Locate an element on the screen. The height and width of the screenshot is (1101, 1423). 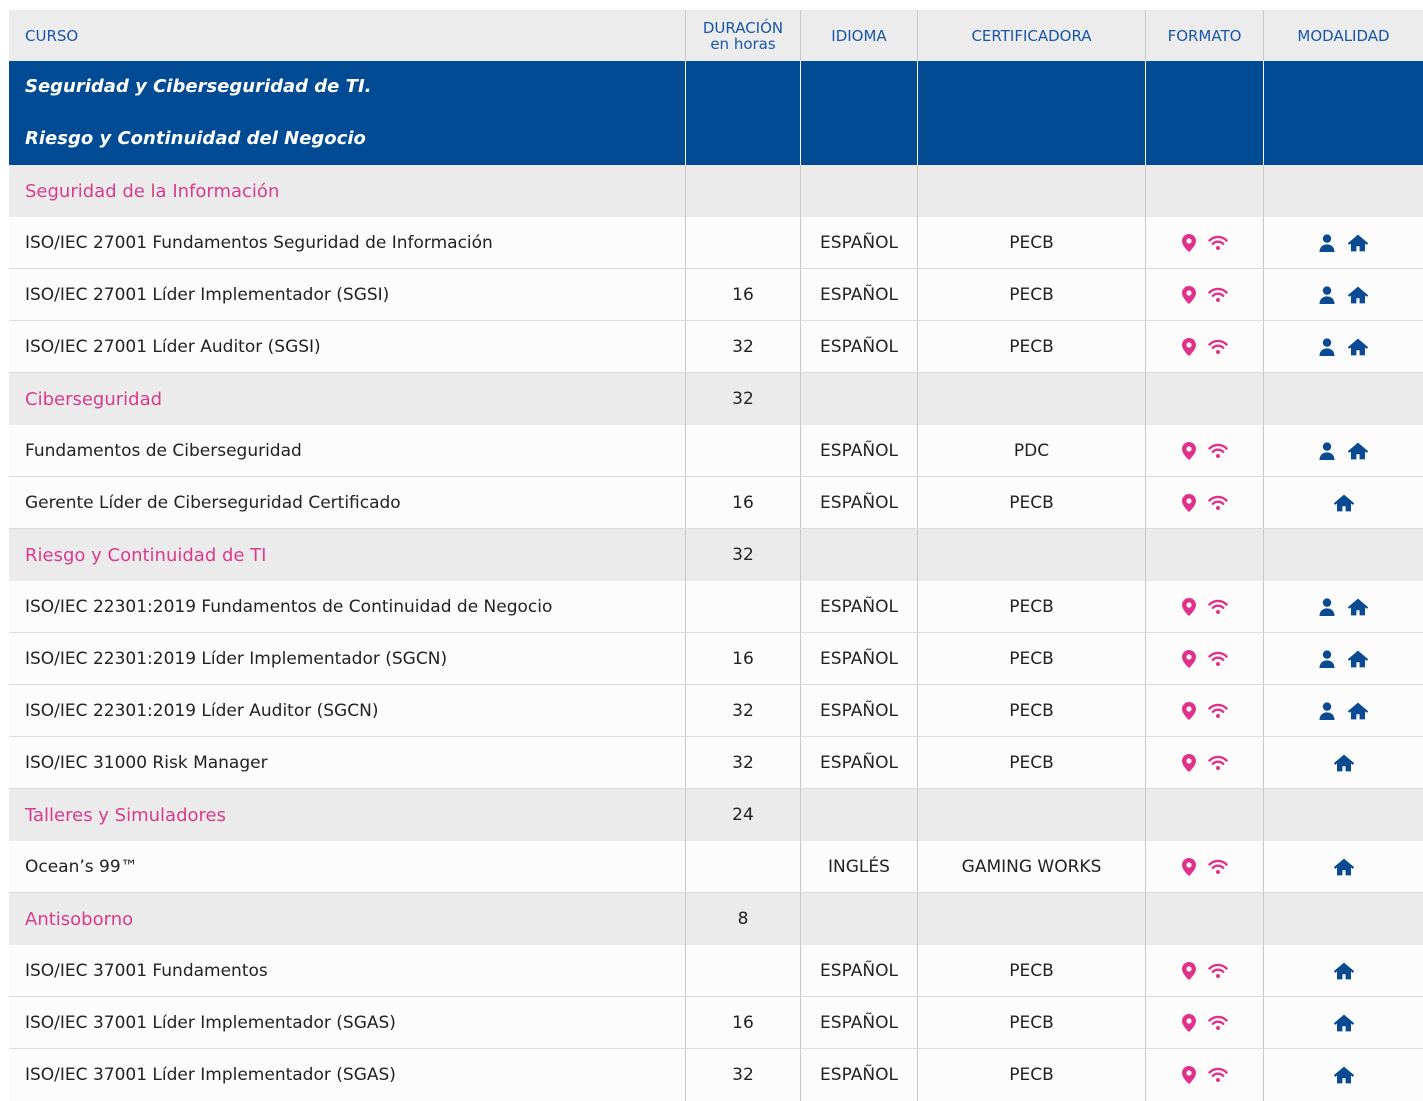
header-certificadora: CERTIFICADORA is located at coordinates (1031, 35).